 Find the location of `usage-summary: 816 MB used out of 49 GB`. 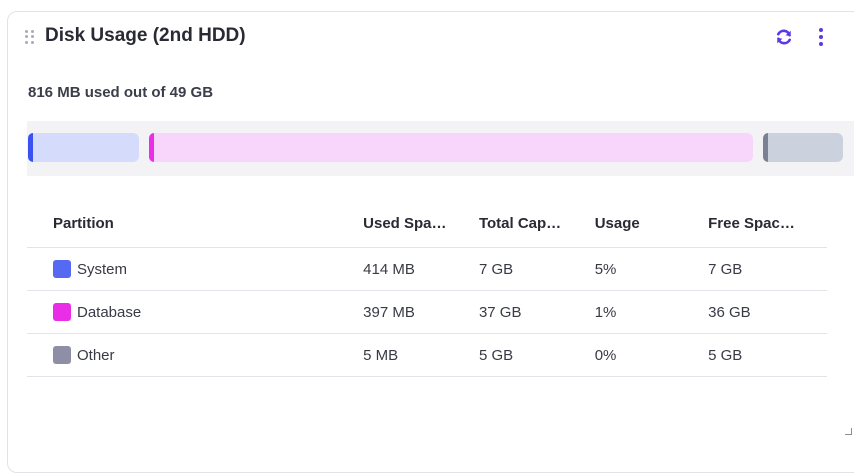

usage-summary: 816 MB used out of 49 GB is located at coordinates (121, 92).